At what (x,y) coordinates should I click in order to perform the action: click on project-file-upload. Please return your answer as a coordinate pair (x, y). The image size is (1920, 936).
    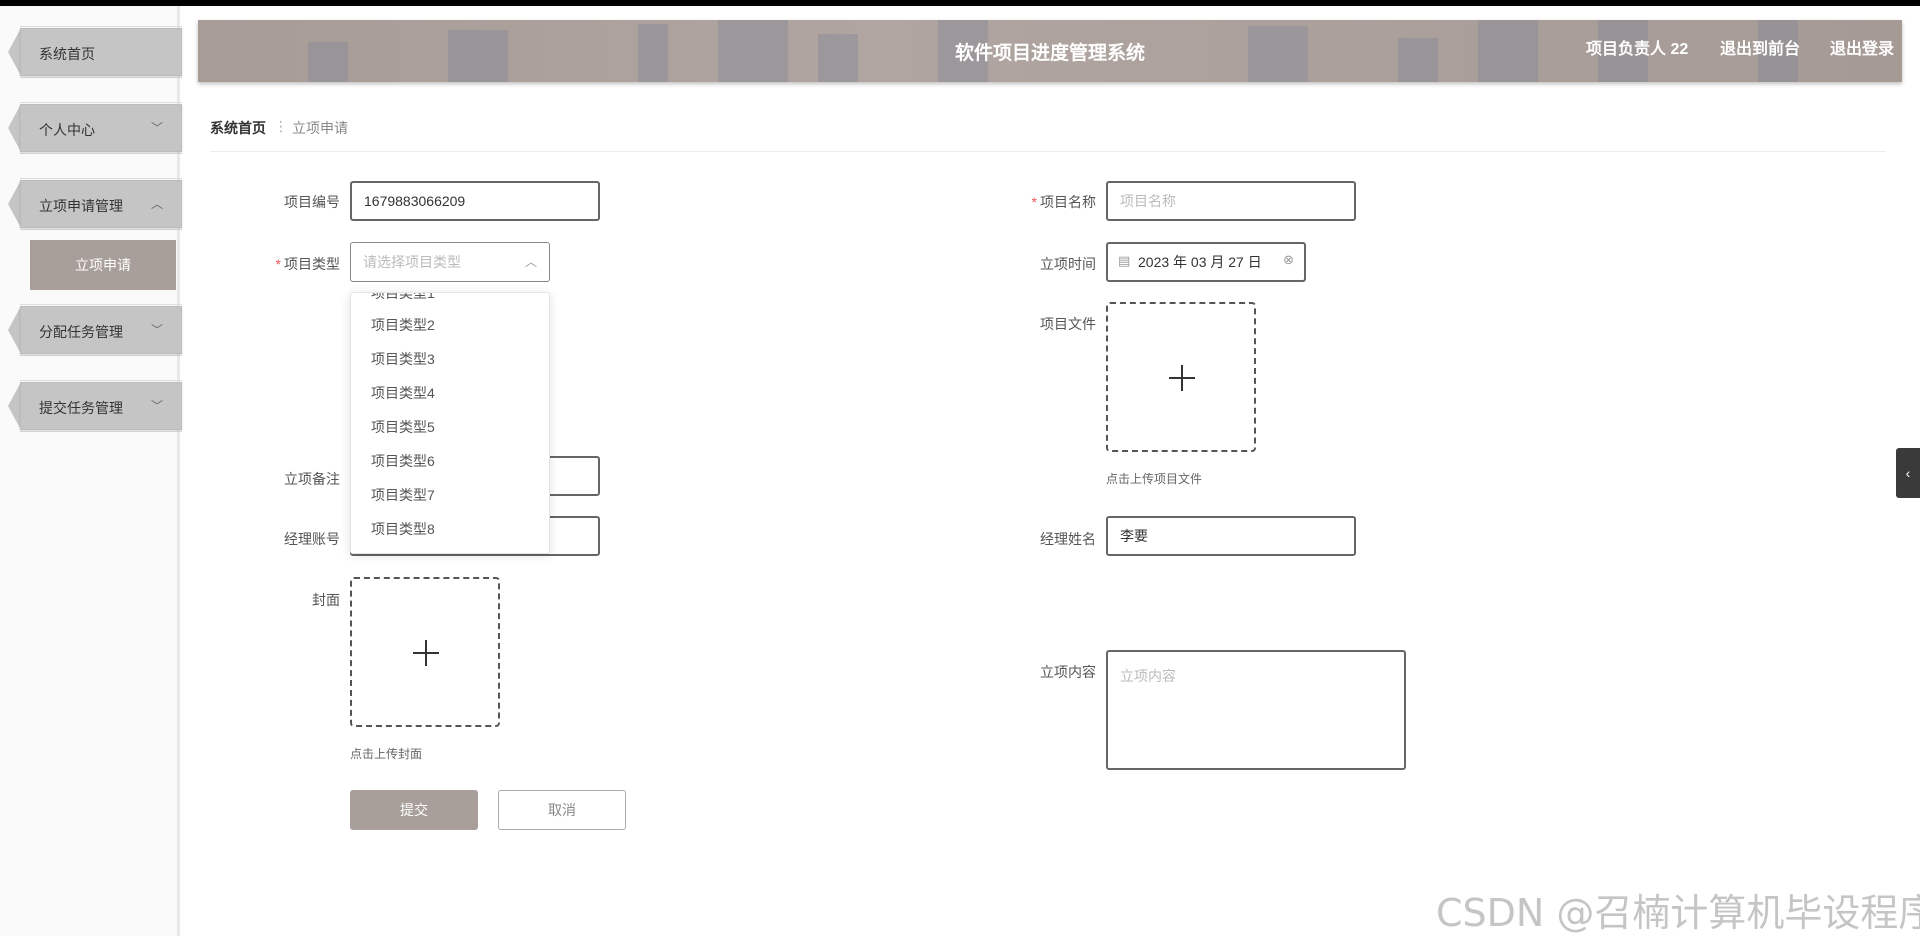
    Looking at the image, I should click on (1181, 377).